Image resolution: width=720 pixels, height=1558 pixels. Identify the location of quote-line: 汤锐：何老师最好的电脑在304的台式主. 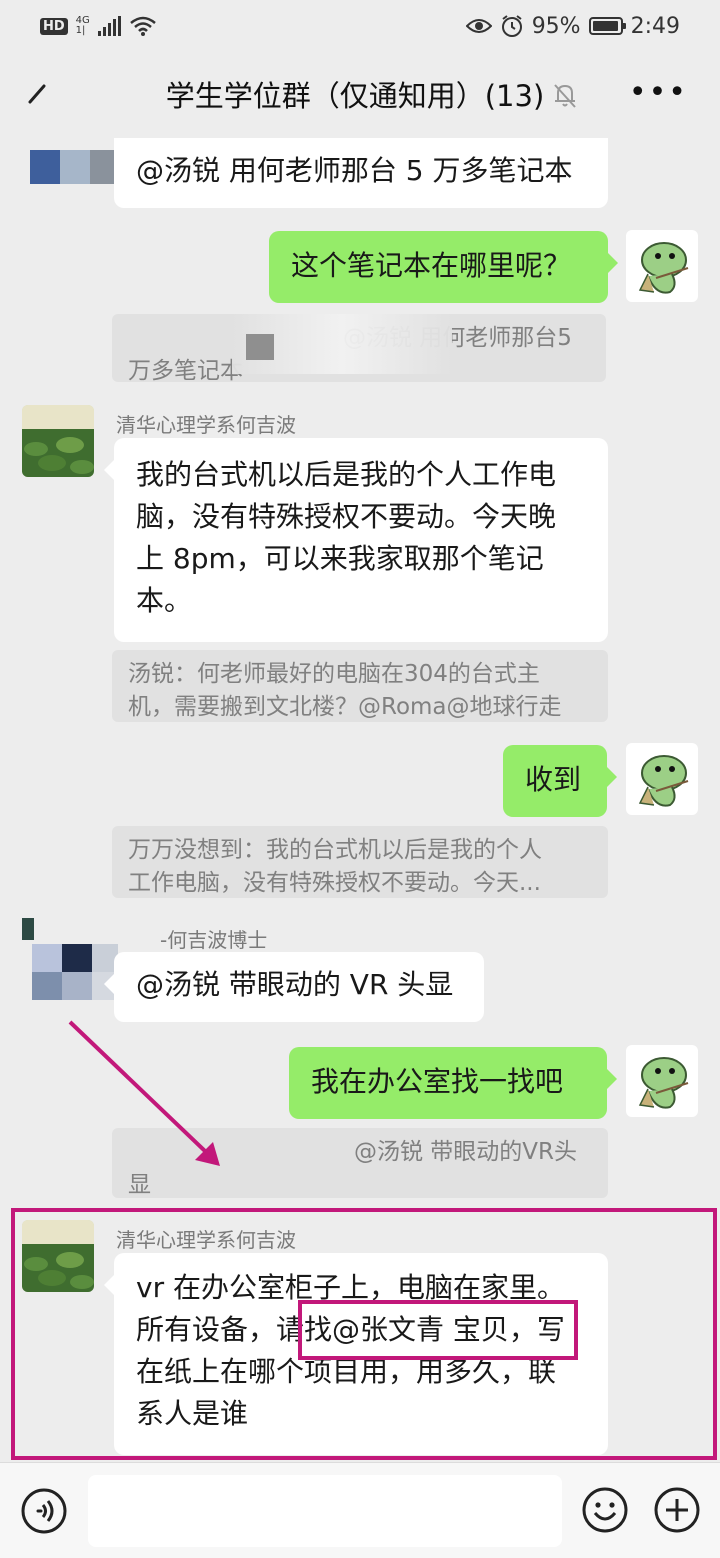
(334, 674).